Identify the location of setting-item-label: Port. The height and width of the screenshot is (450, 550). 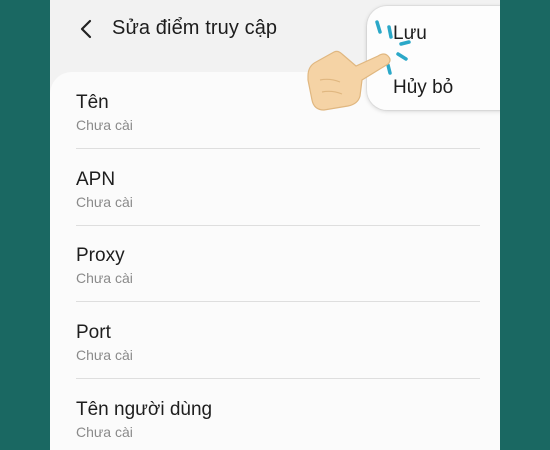
(93, 332).